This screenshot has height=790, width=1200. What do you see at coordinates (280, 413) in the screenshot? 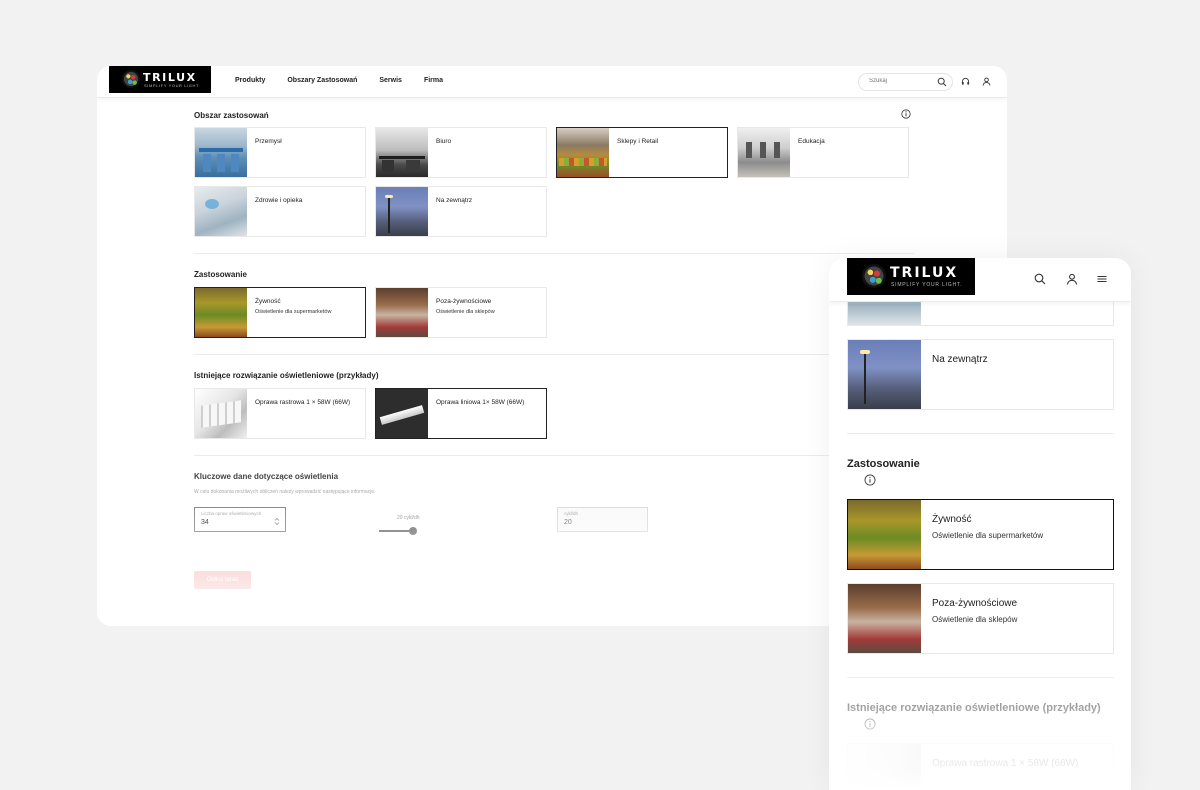
I see `existing-card-grid-luminaire: Oprawa rastrowa 1 × 58W (66W)` at bounding box center [280, 413].